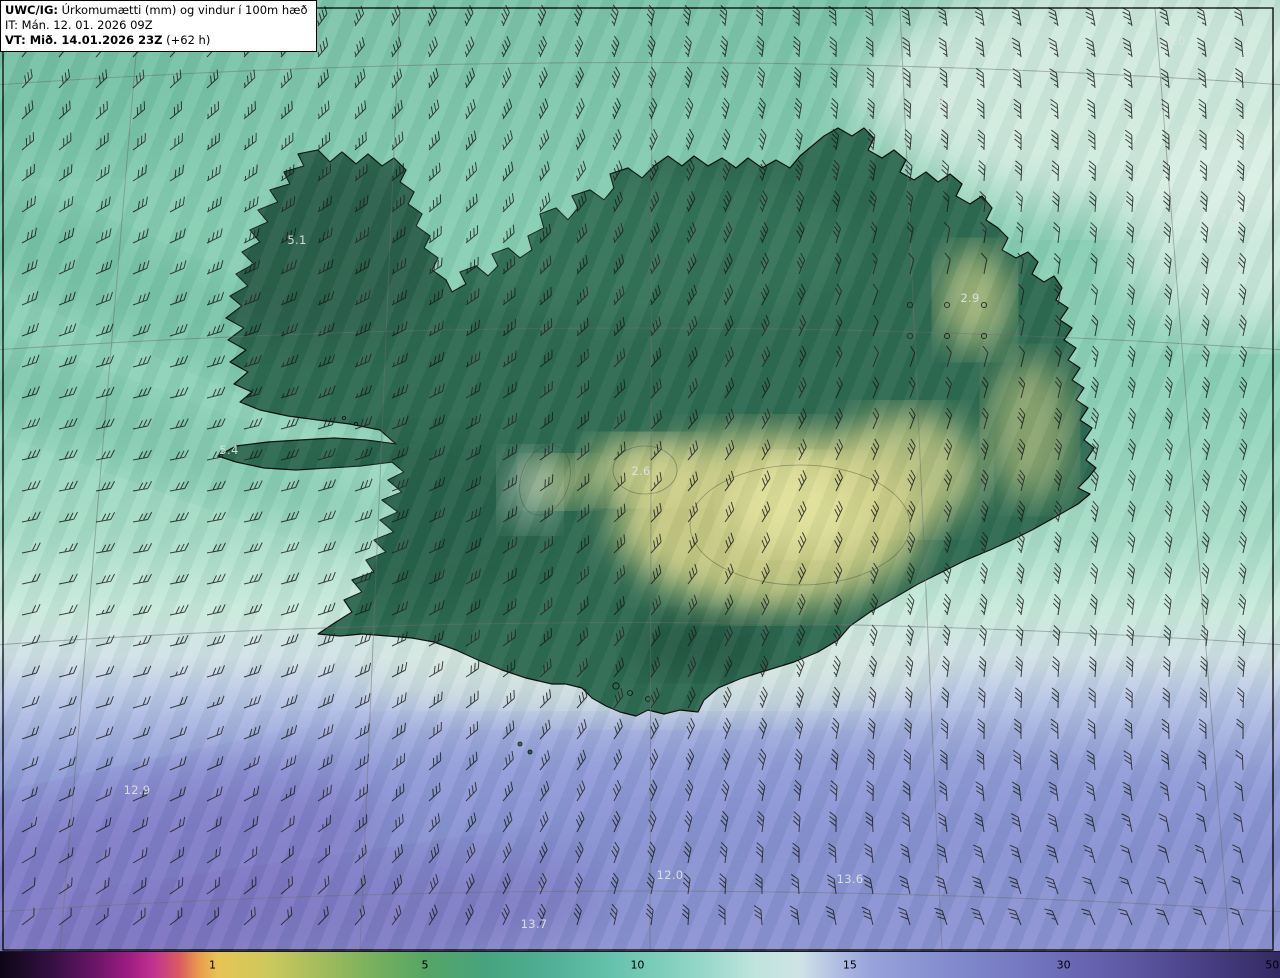 The height and width of the screenshot is (978, 1280). Describe the element at coordinates (186, 39) in the screenshot. I see `valid-time-offset: (+62 h)` at that location.